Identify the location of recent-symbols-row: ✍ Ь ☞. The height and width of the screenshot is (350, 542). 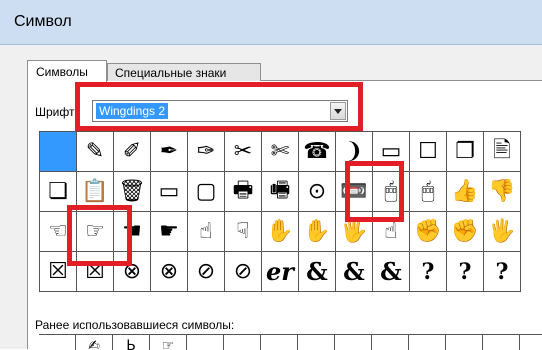
(290, 342).